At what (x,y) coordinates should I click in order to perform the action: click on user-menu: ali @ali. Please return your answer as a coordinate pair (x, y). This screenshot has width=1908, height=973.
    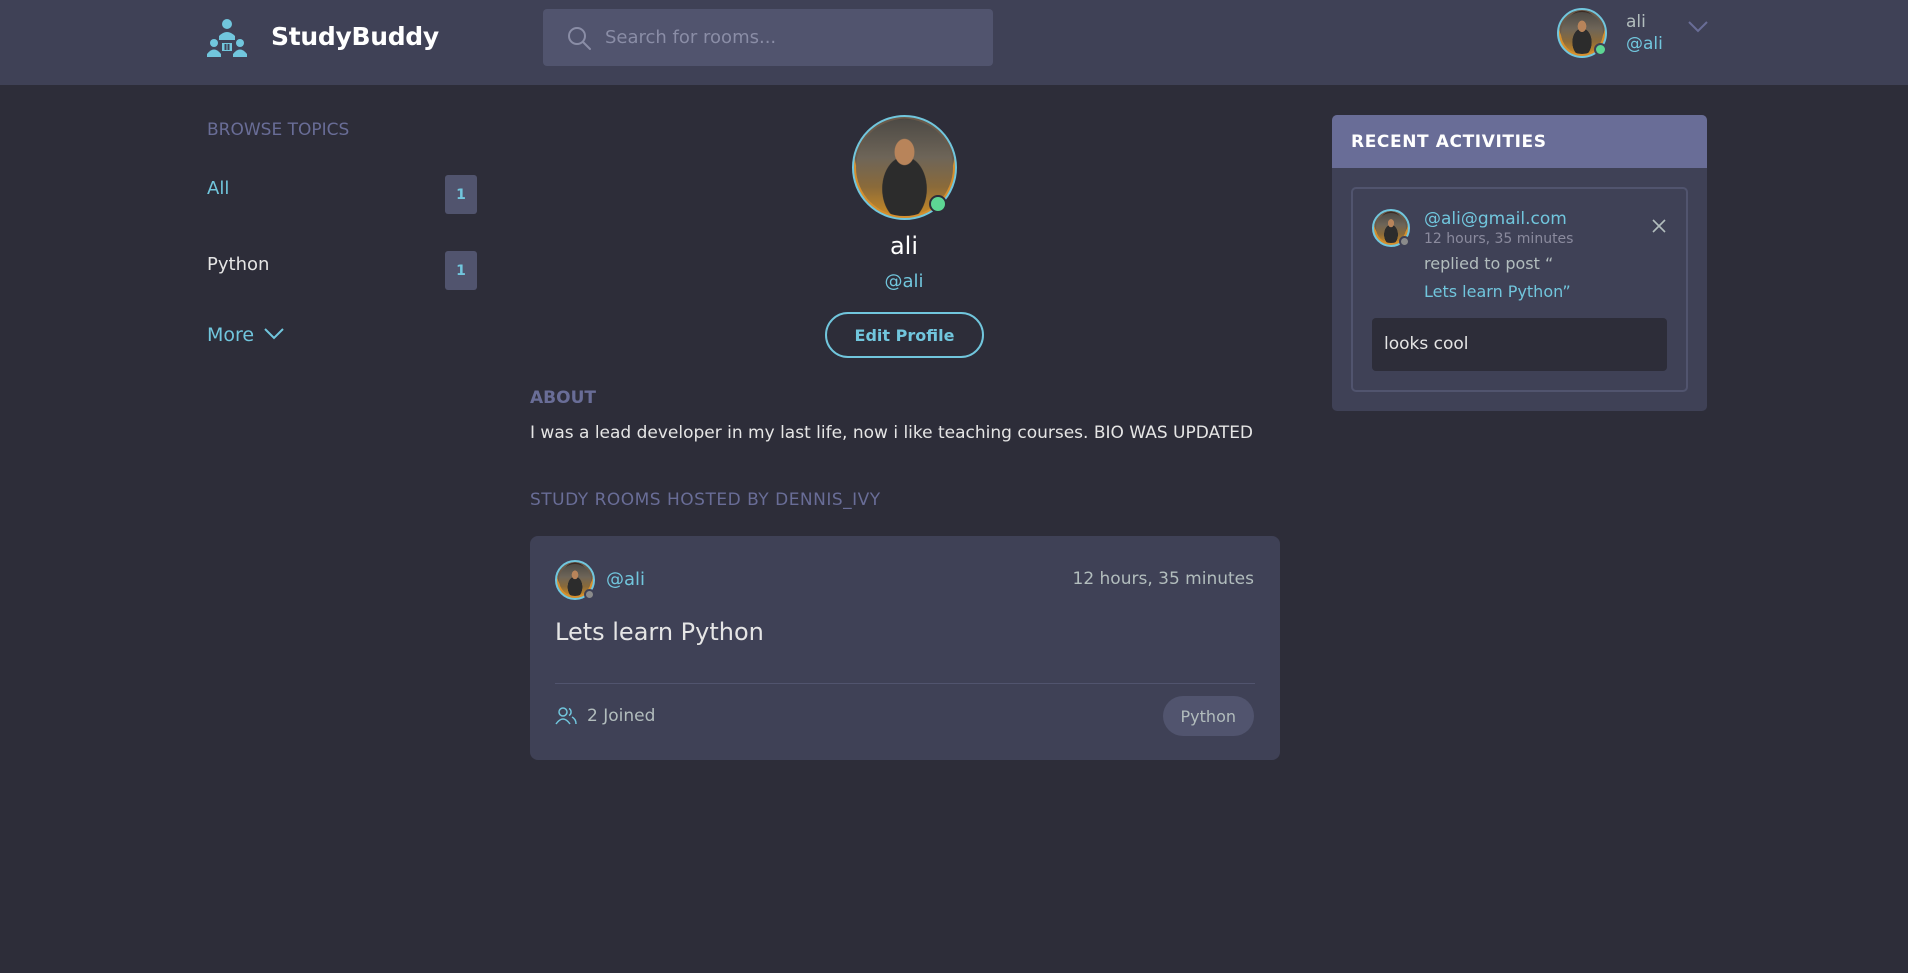
    Looking at the image, I should click on (1634, 34).